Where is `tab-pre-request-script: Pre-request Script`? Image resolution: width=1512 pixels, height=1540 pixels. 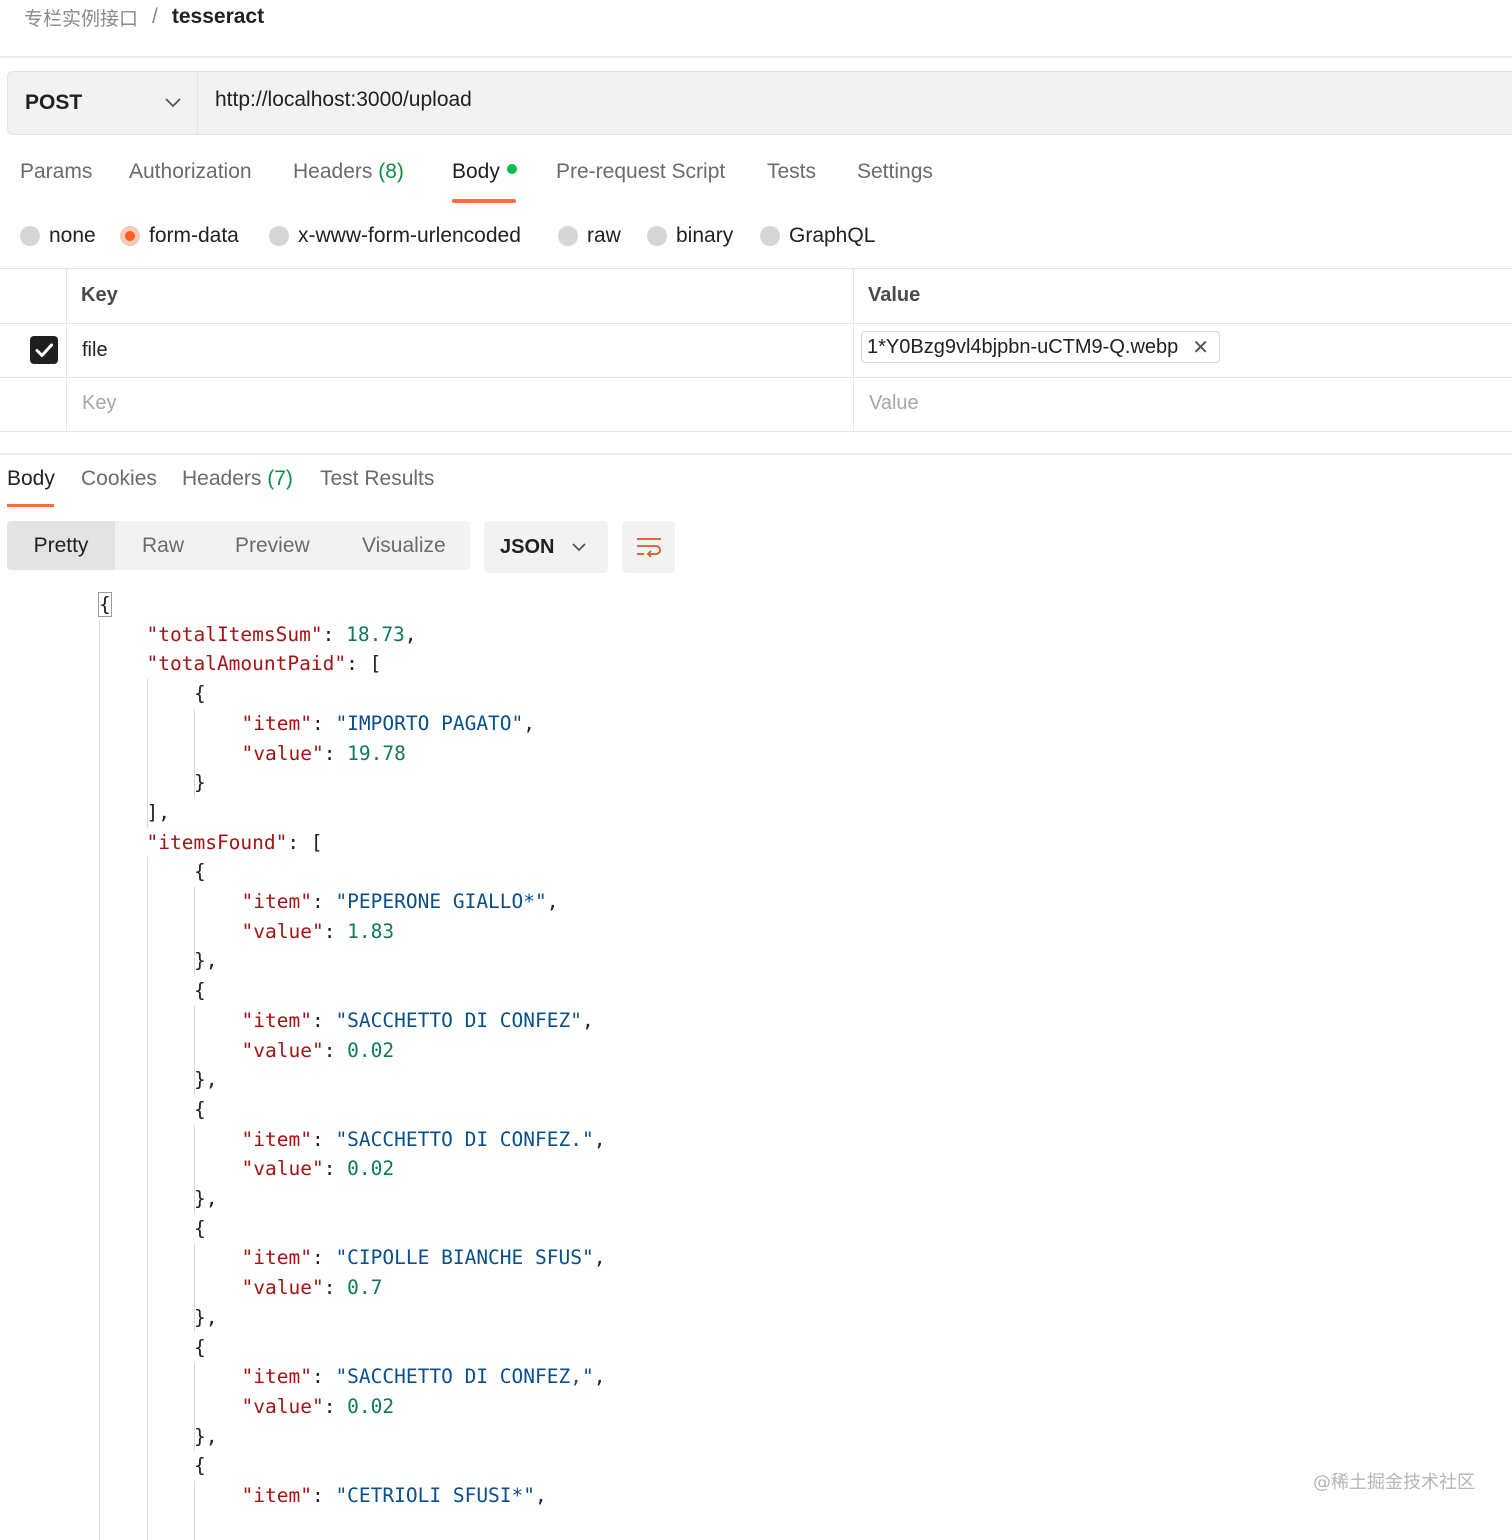 tab-pre-request-script: Pre-request Script is located at coordinates (640, 176).